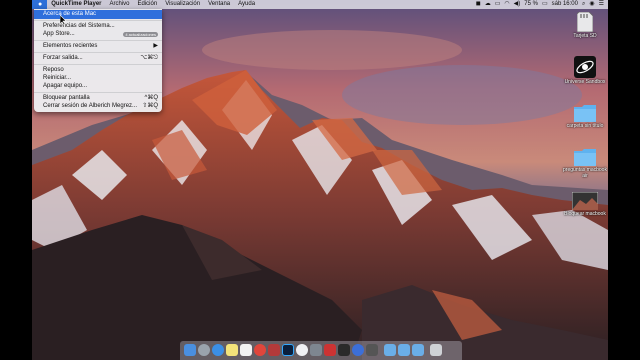 Image resolution: width=640 pixels, height=360 pixels. I want to click on apple-menu-button: ●, so click(40, 4).